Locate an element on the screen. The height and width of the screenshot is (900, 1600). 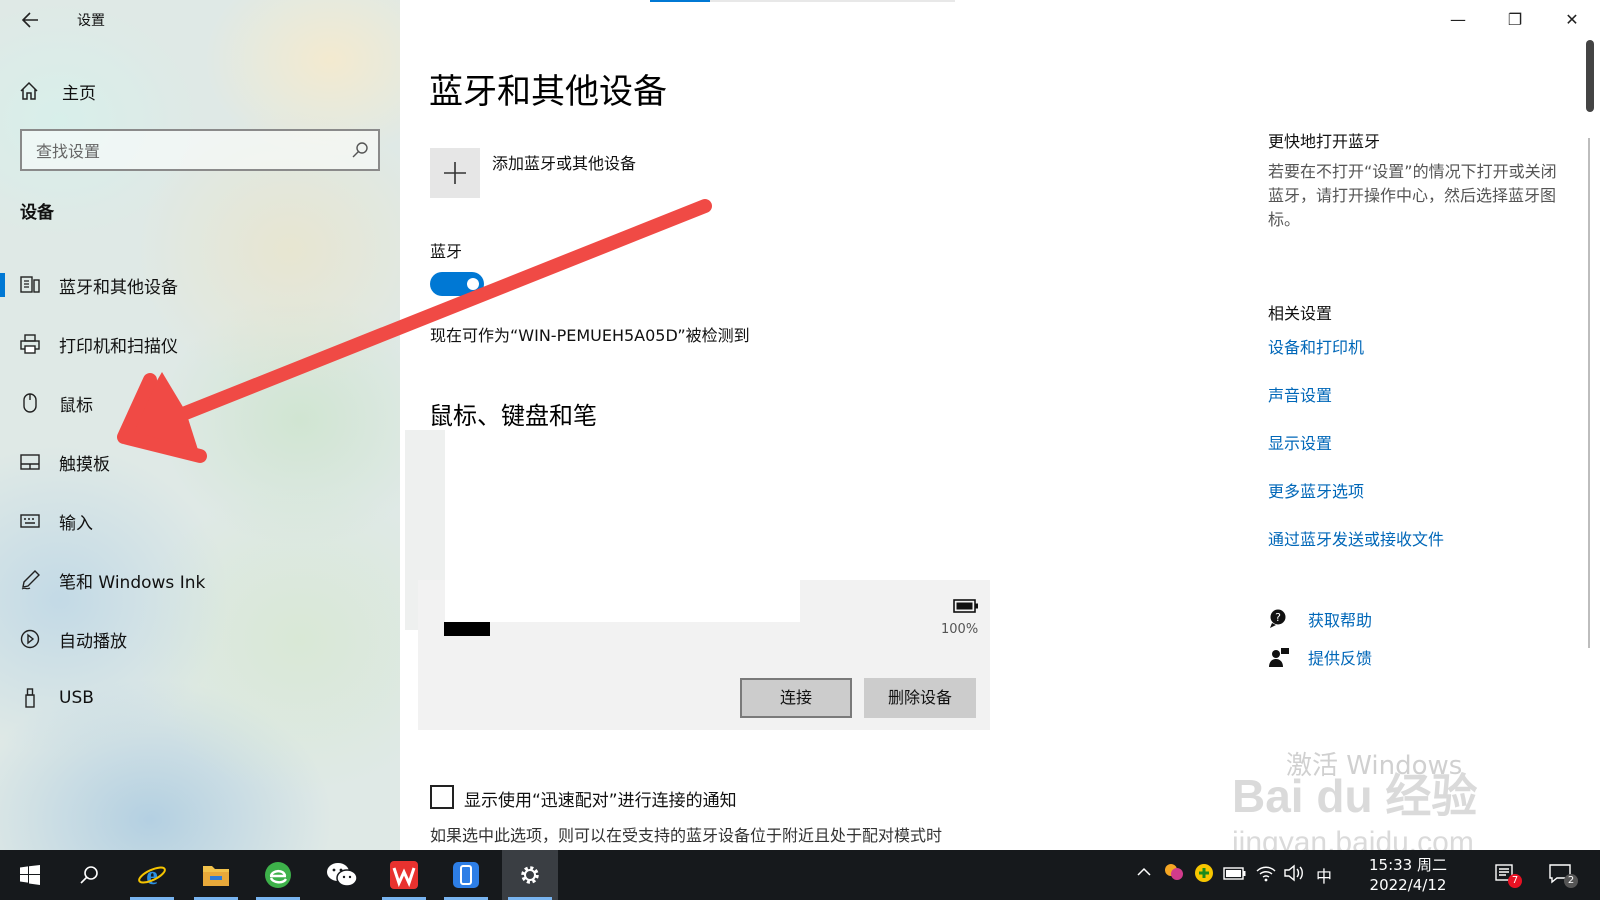
taskbar-settings-button is located at coordinates (530, 875).